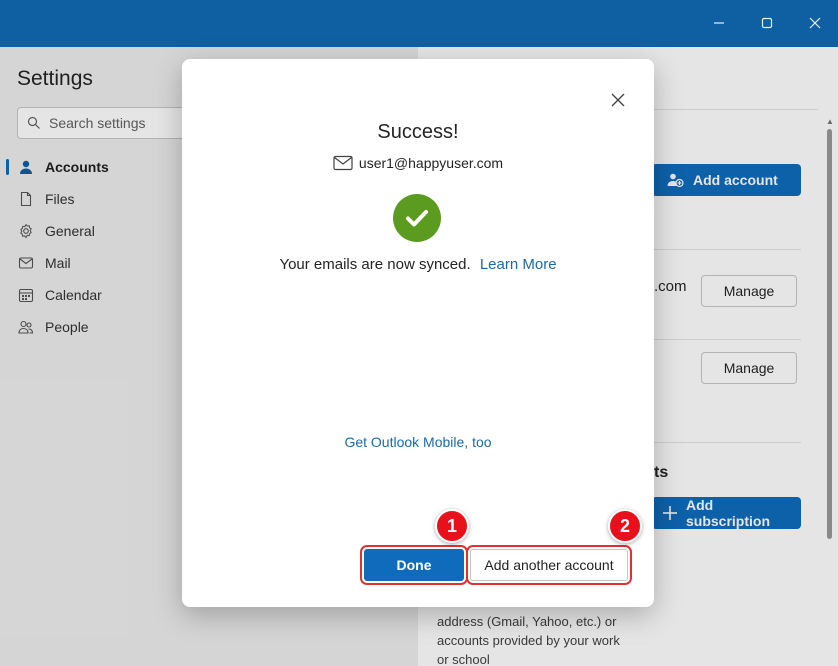  Describe the element at coordinates (452, 526) in the screenshot. I see `callout-badge-1: 1` at that location.